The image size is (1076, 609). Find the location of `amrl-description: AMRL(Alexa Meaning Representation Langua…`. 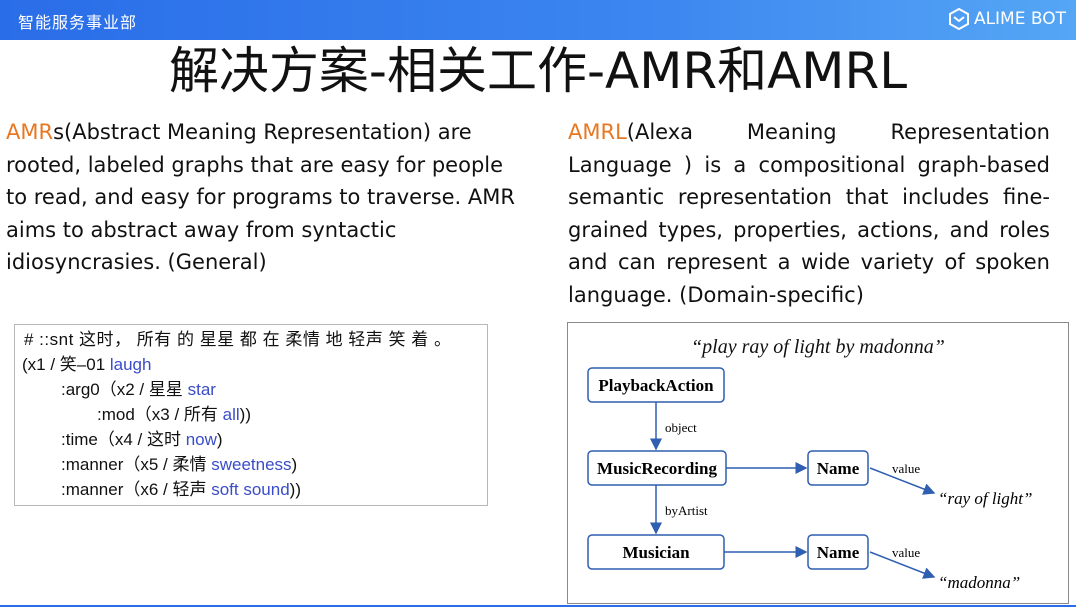

amrl-description: AMRL(Alexa Meaning Representation Langua… is located at coordinates (809, 213).